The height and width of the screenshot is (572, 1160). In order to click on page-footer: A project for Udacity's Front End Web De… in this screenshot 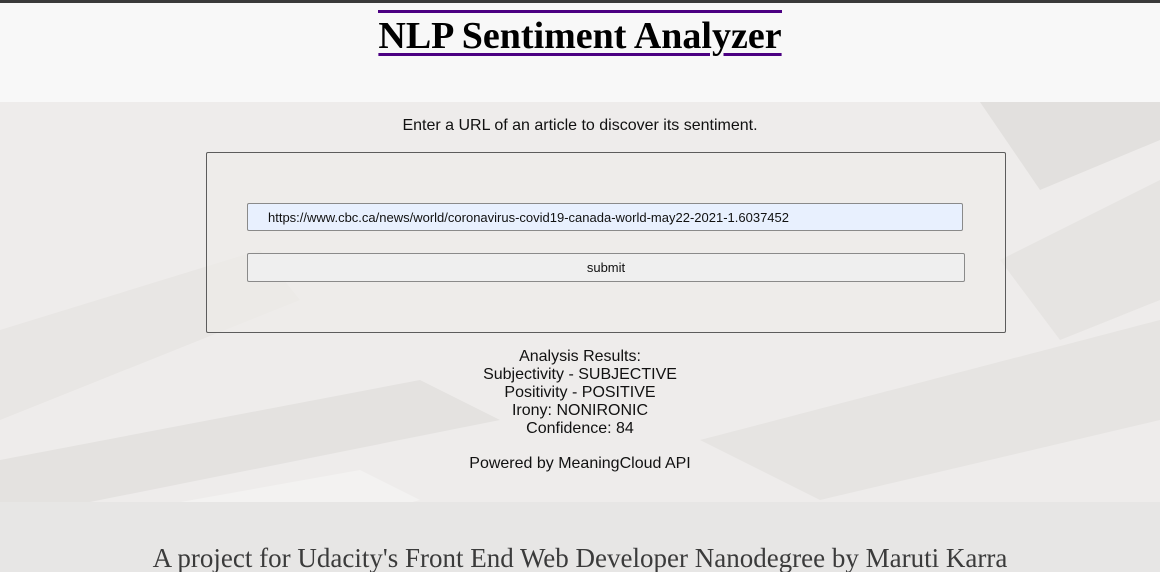, I will do `click(580, 537)`.